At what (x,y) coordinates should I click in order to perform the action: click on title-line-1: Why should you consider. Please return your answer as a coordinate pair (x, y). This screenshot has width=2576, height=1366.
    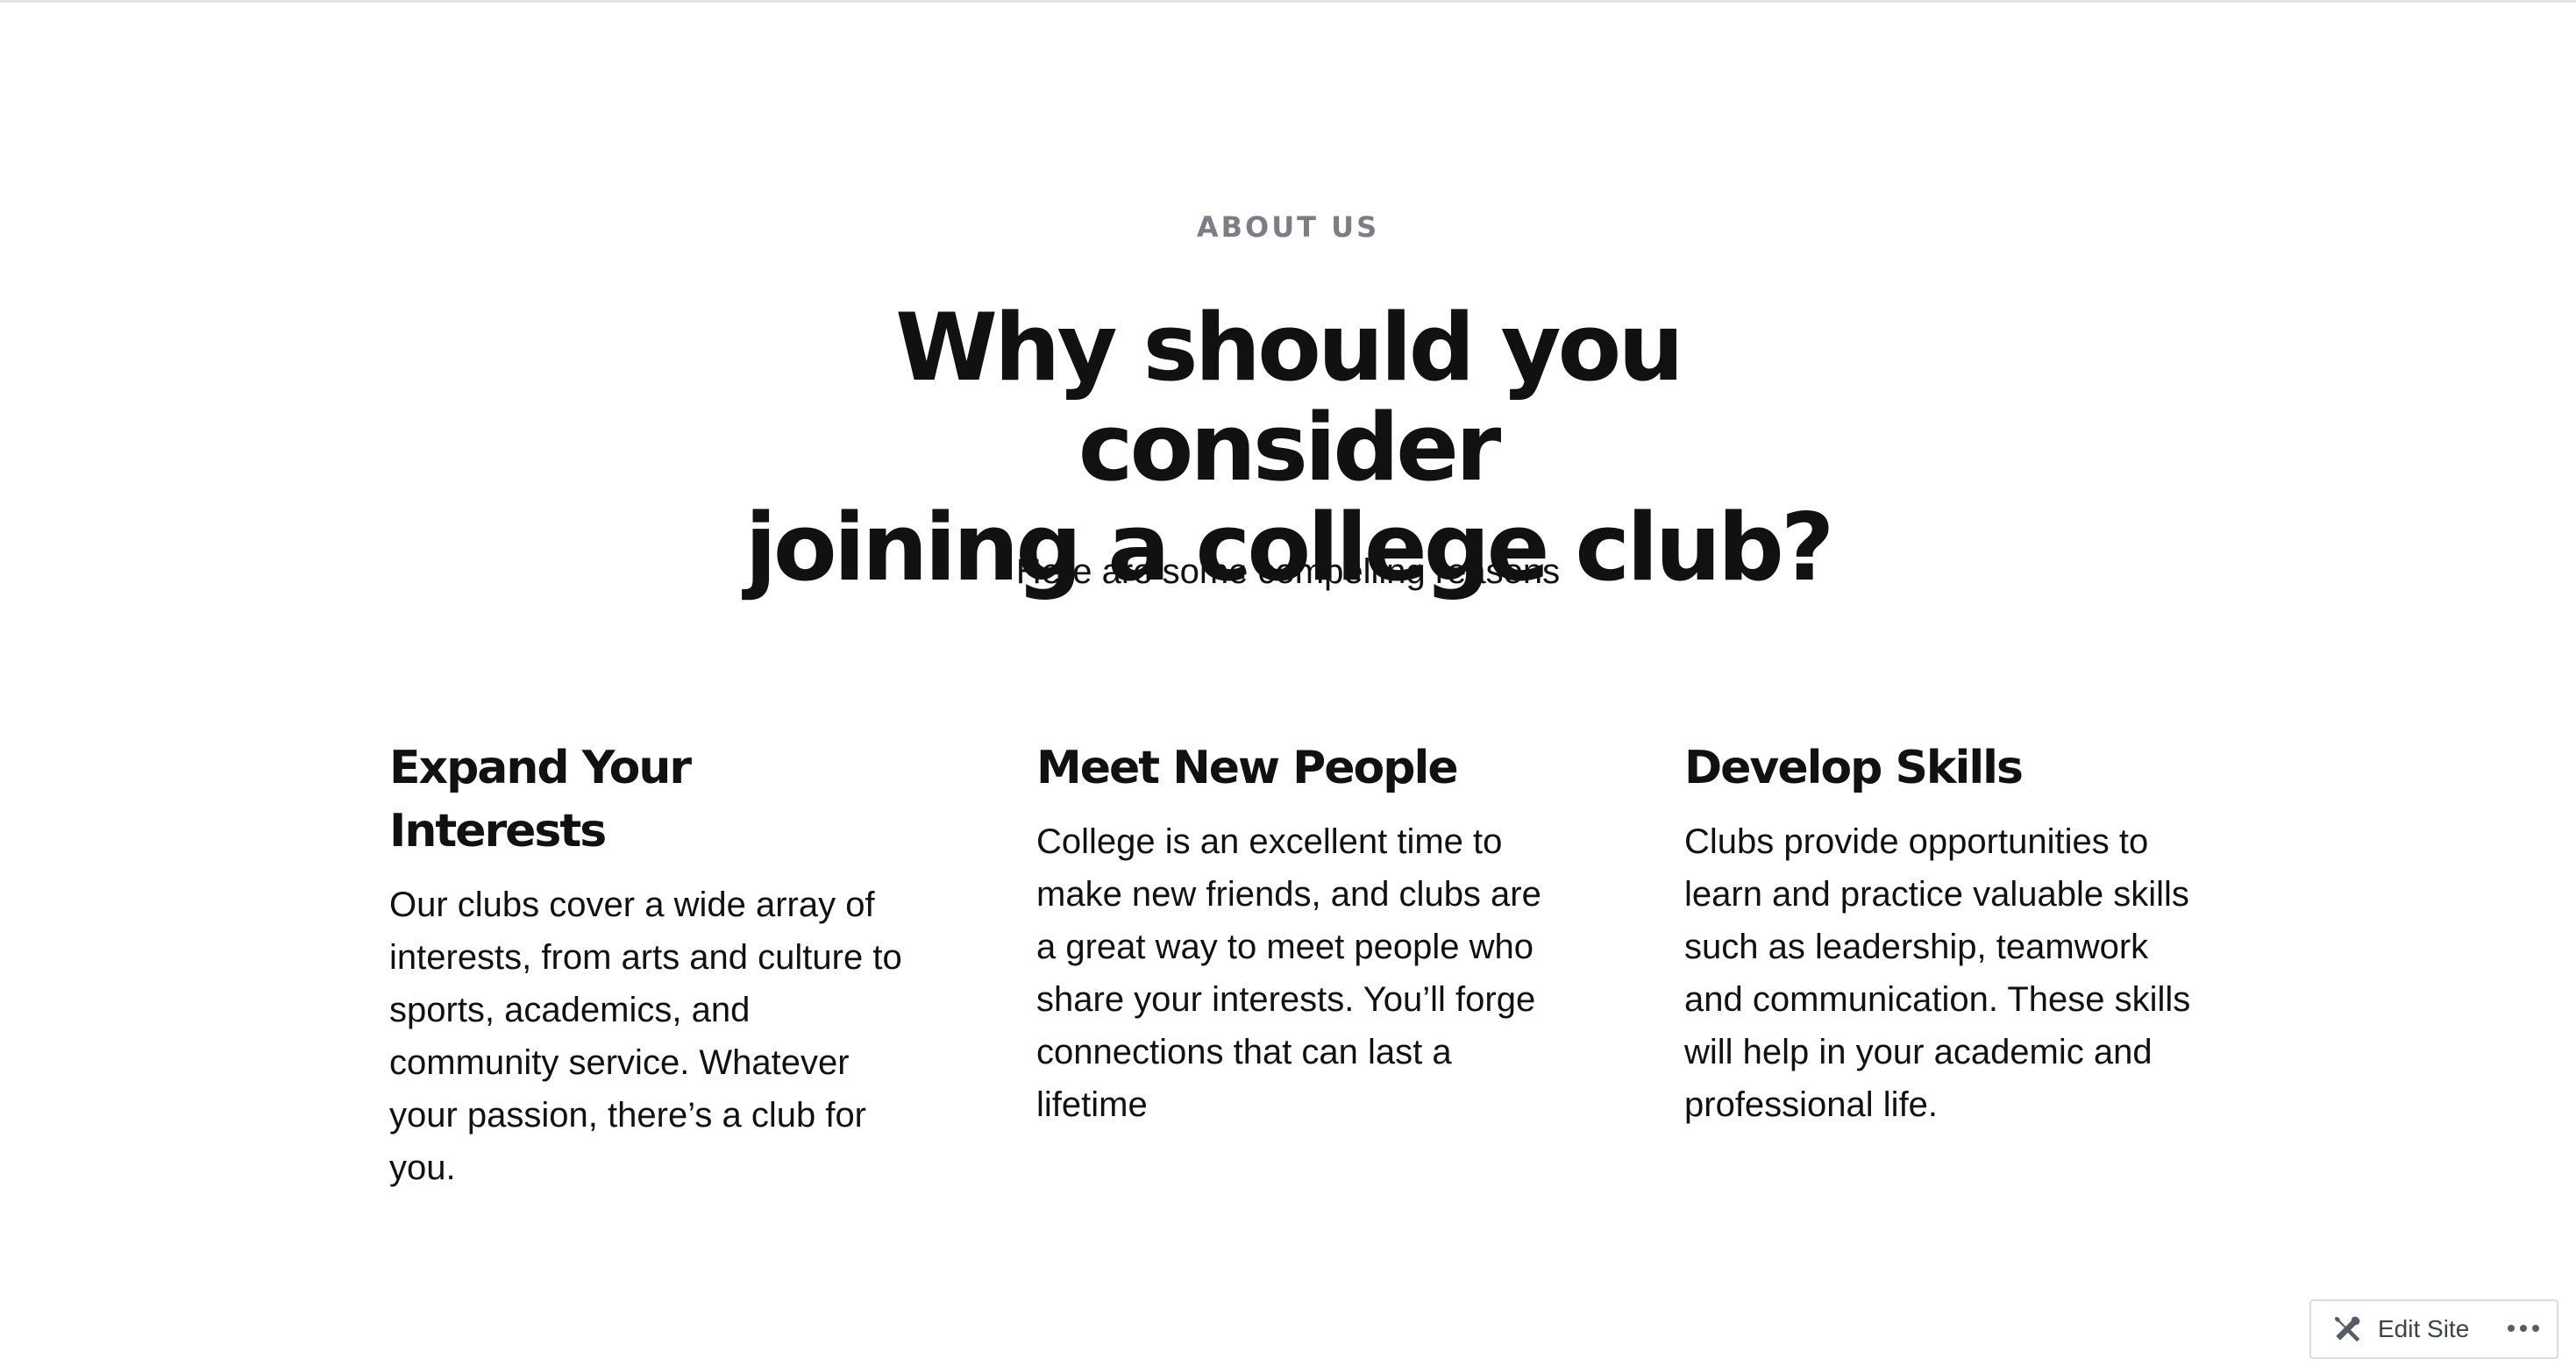
    Looking at the image, I should click on (1289, 398).